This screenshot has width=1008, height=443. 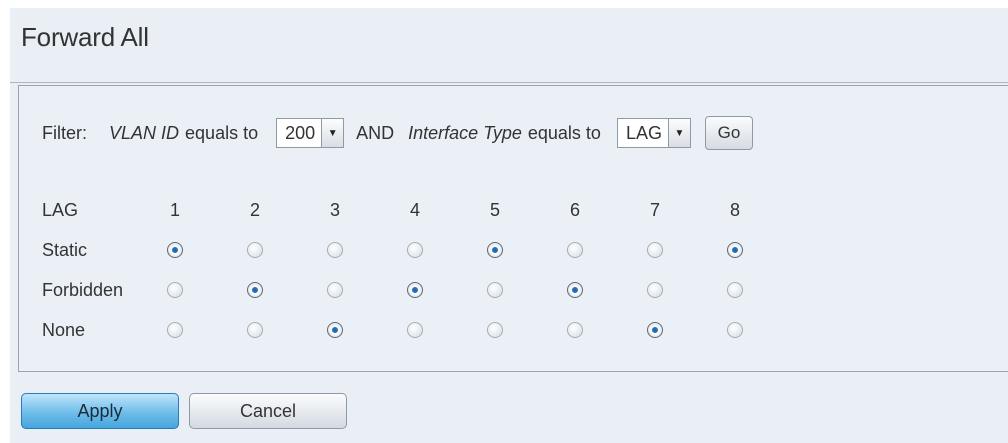 What do you see at coordinates (144, 132) in the screenshot?
I see `vlan-id-field-label: VLAN ID` at bounding box center [144, 132].